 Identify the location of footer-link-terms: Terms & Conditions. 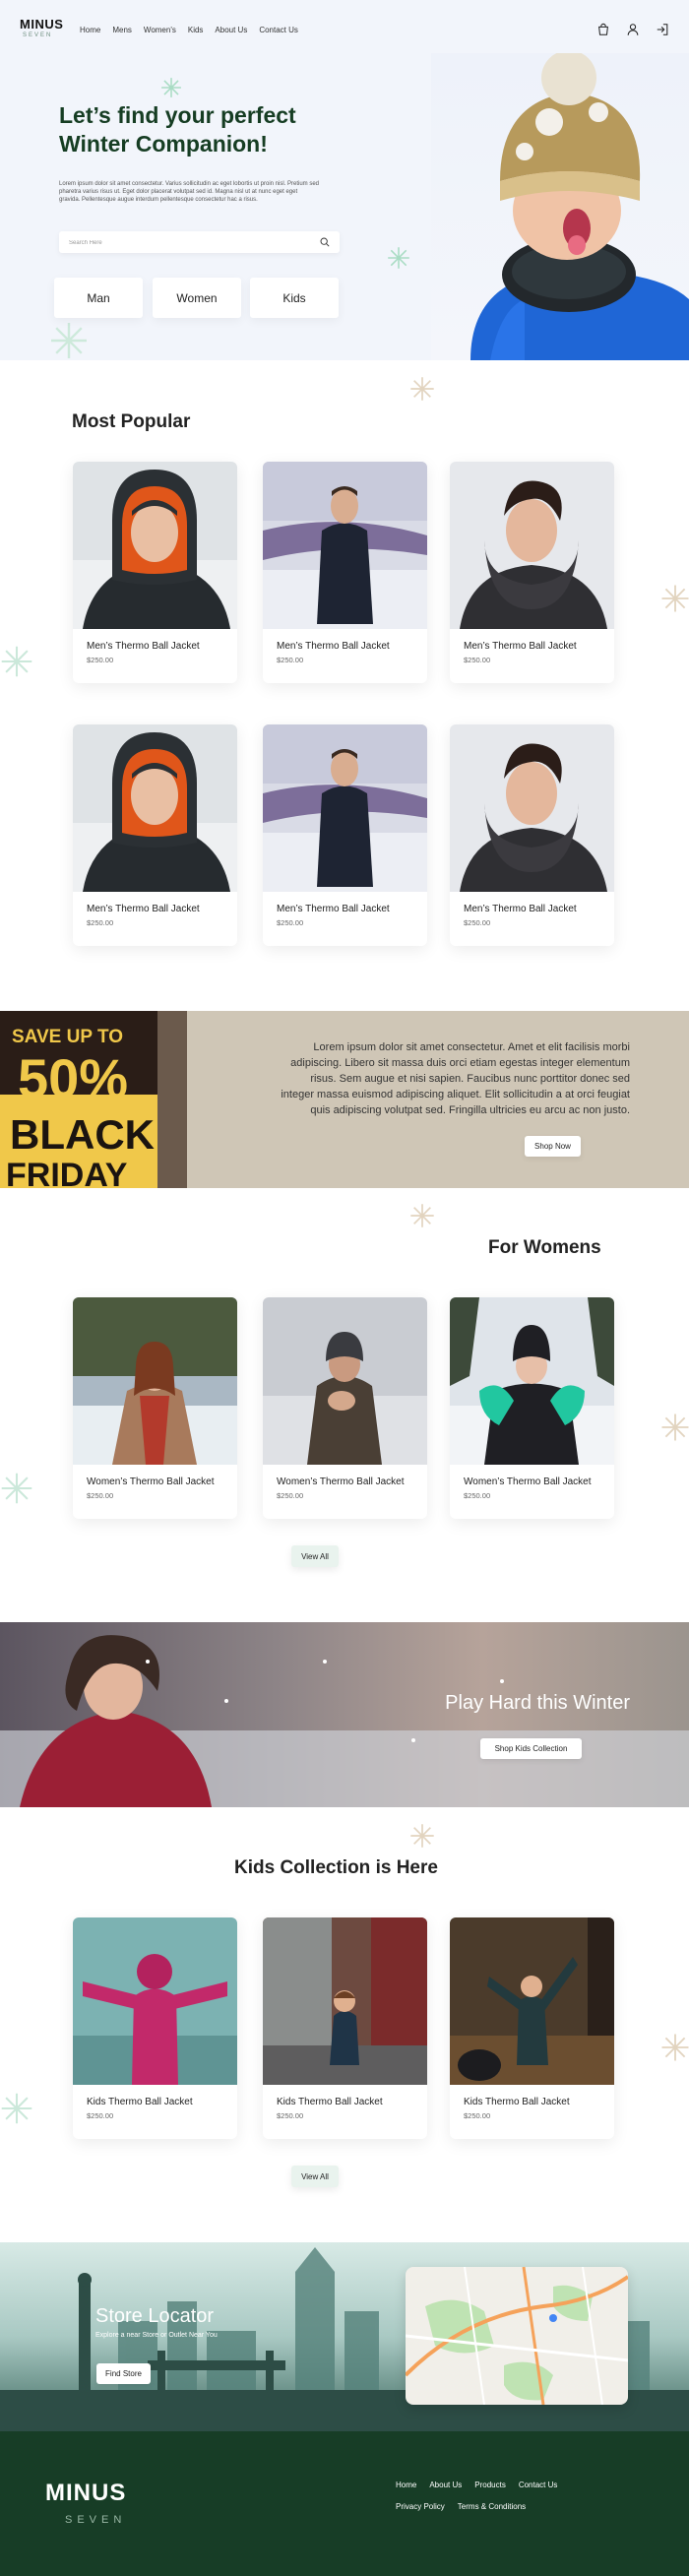
(492, 2506).